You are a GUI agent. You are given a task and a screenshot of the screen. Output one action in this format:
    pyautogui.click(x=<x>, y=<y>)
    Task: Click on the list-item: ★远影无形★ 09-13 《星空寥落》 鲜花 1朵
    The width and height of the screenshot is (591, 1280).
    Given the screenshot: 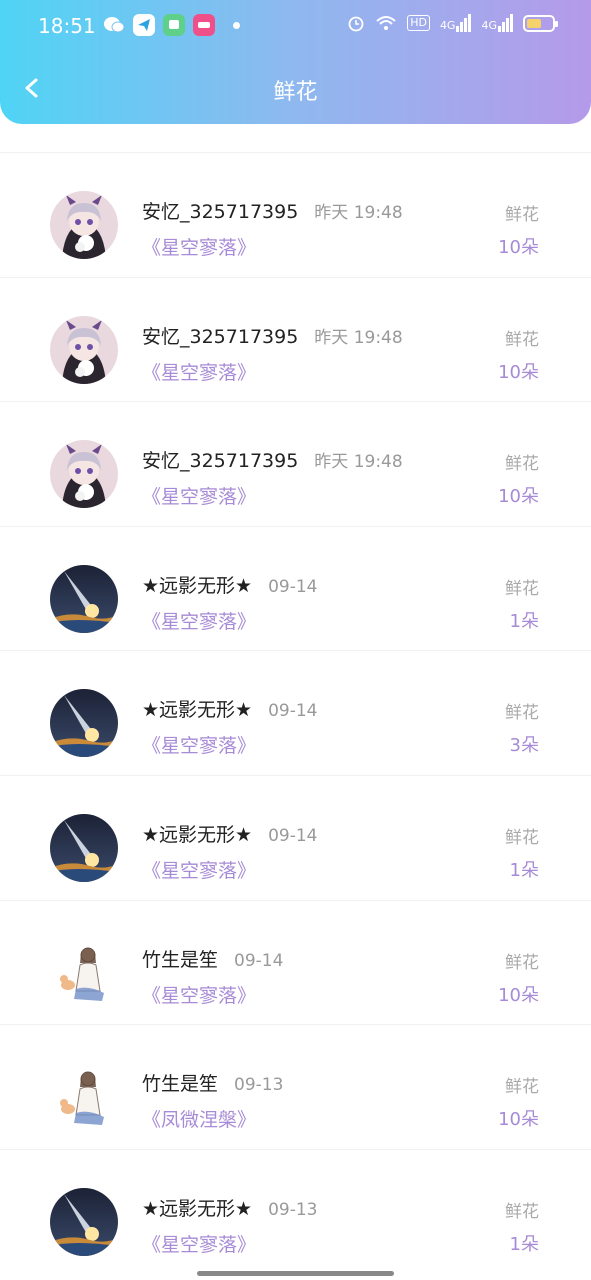 What is the action you would take?
    pyautogui.click(x=295, y=1211)
    